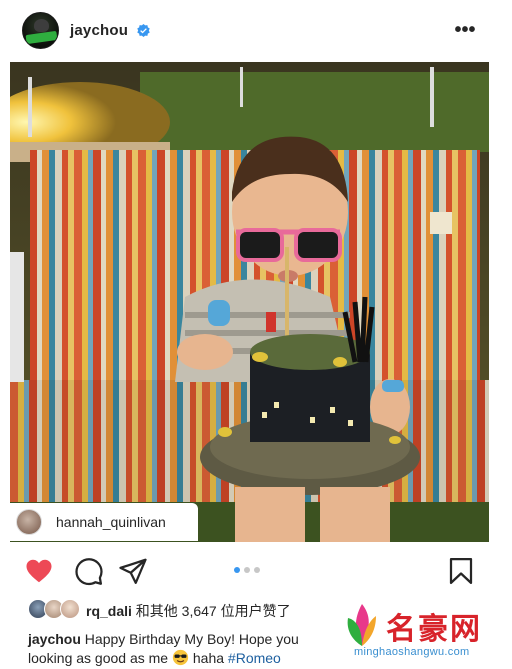  I want to click on carousel-dot-active, so click(237, 570).